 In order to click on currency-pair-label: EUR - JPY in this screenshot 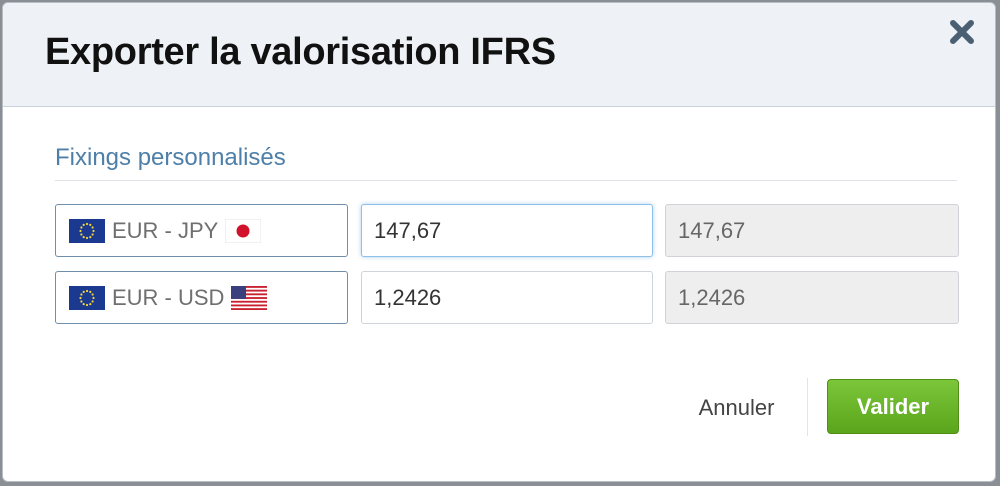, I will do `click(165, 230)`.